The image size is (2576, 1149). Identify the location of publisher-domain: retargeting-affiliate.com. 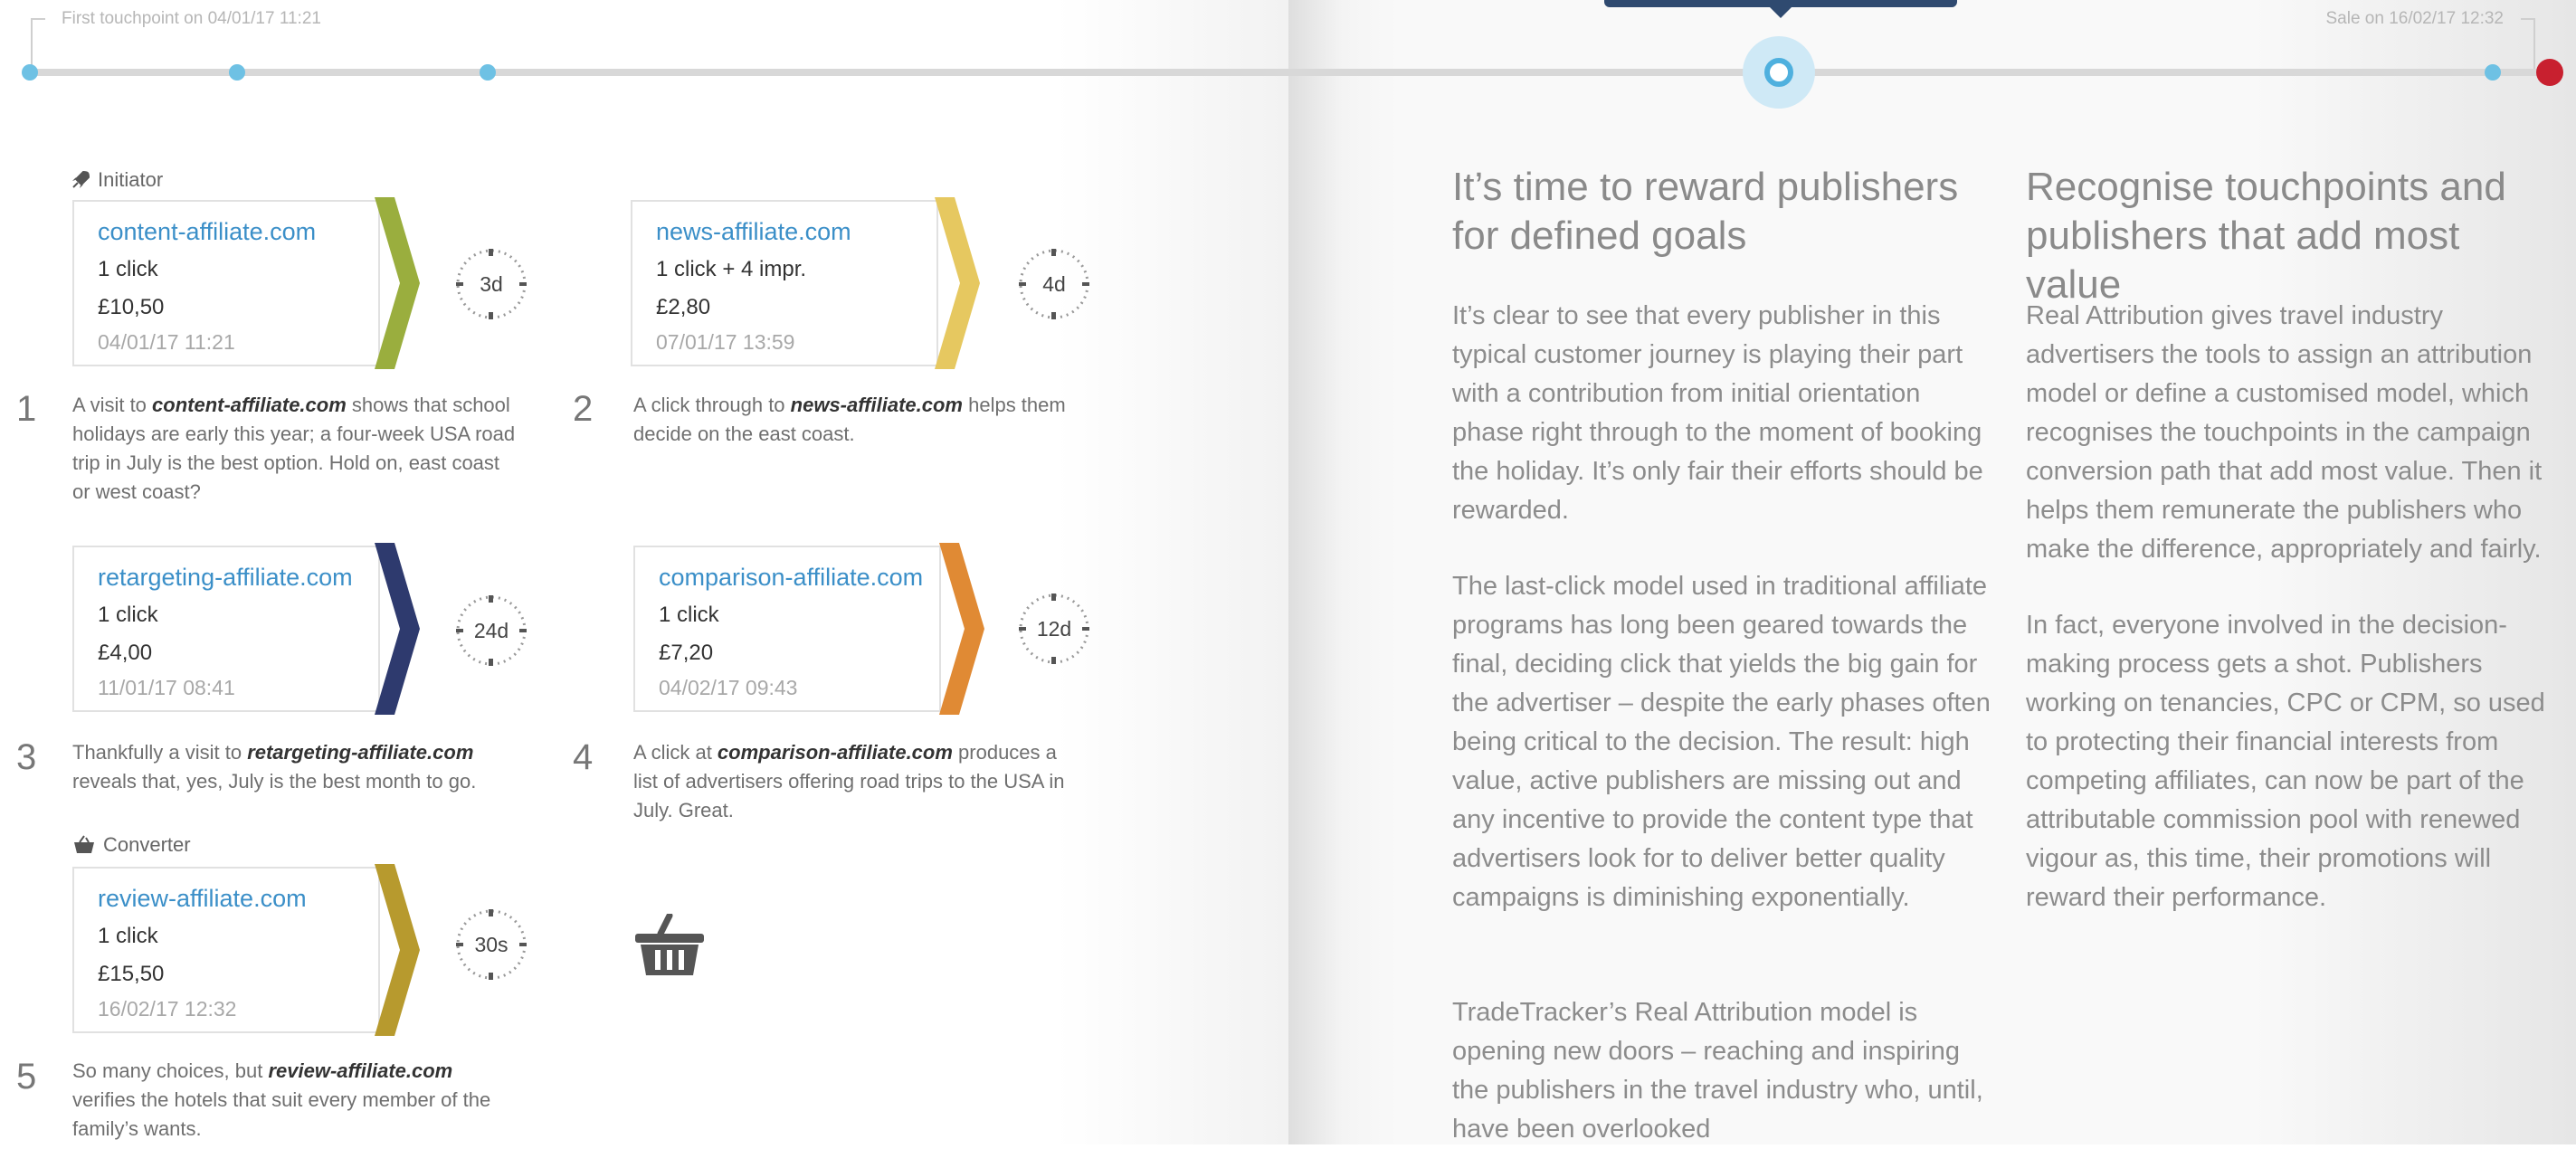
(225, 578).